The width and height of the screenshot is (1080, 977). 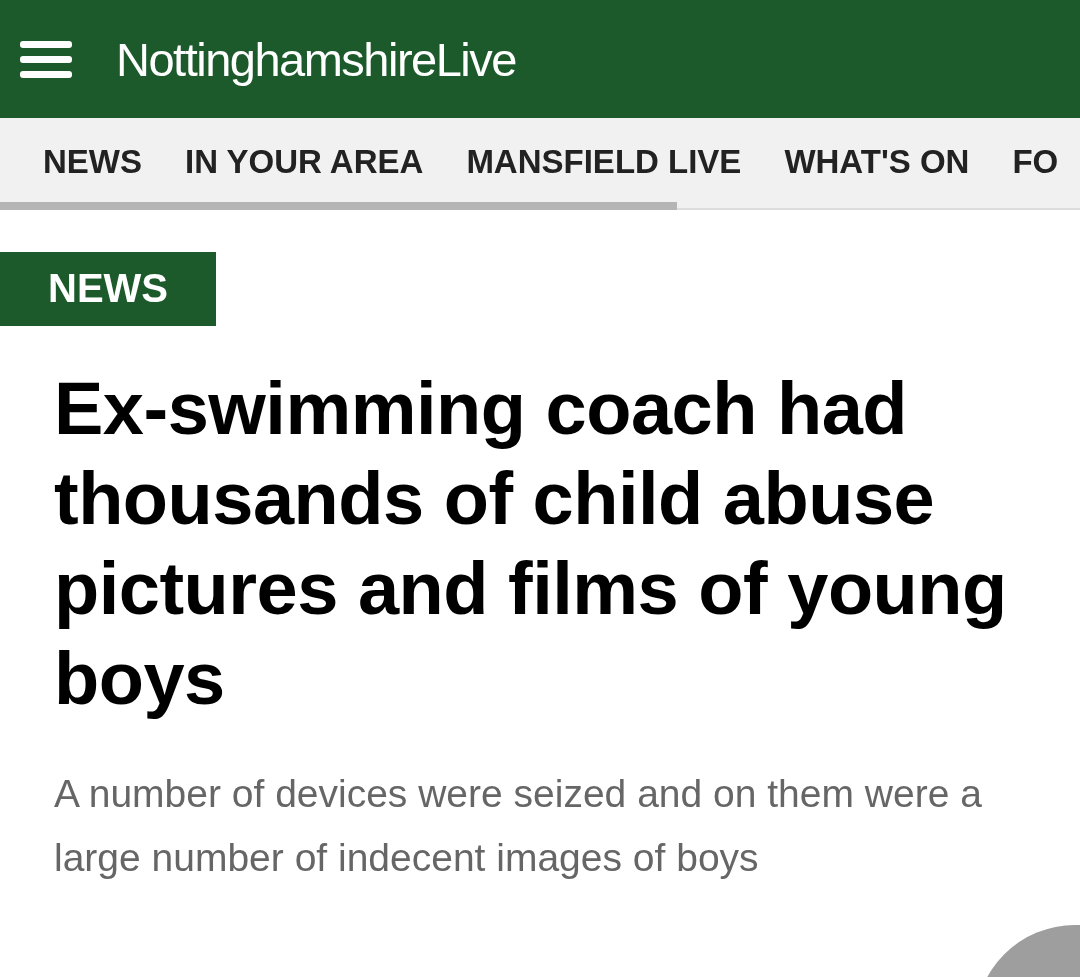 I want to click on nav-link: MANSFIELD LIVE, so click(x=604, y=162).